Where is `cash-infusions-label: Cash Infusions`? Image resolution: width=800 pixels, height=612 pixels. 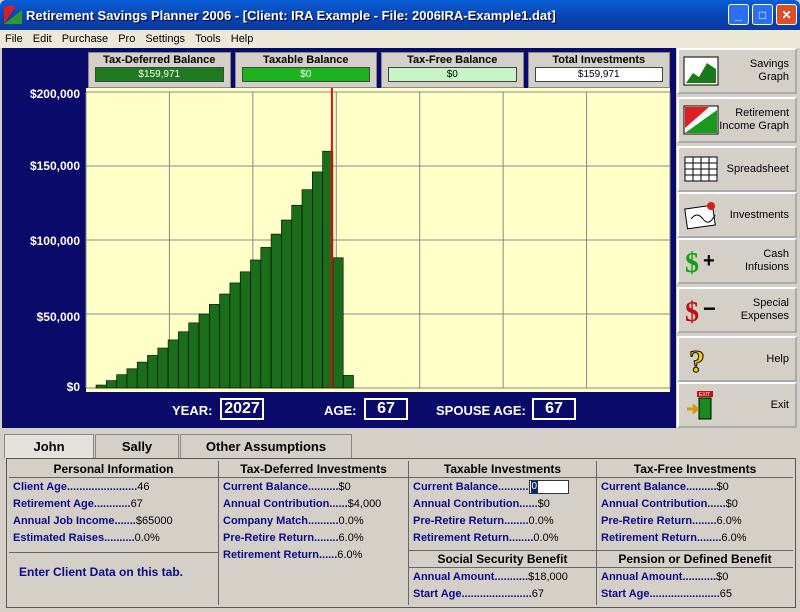
cash-infusions-label: Cash Infusions is located at coordinates (766, 260).